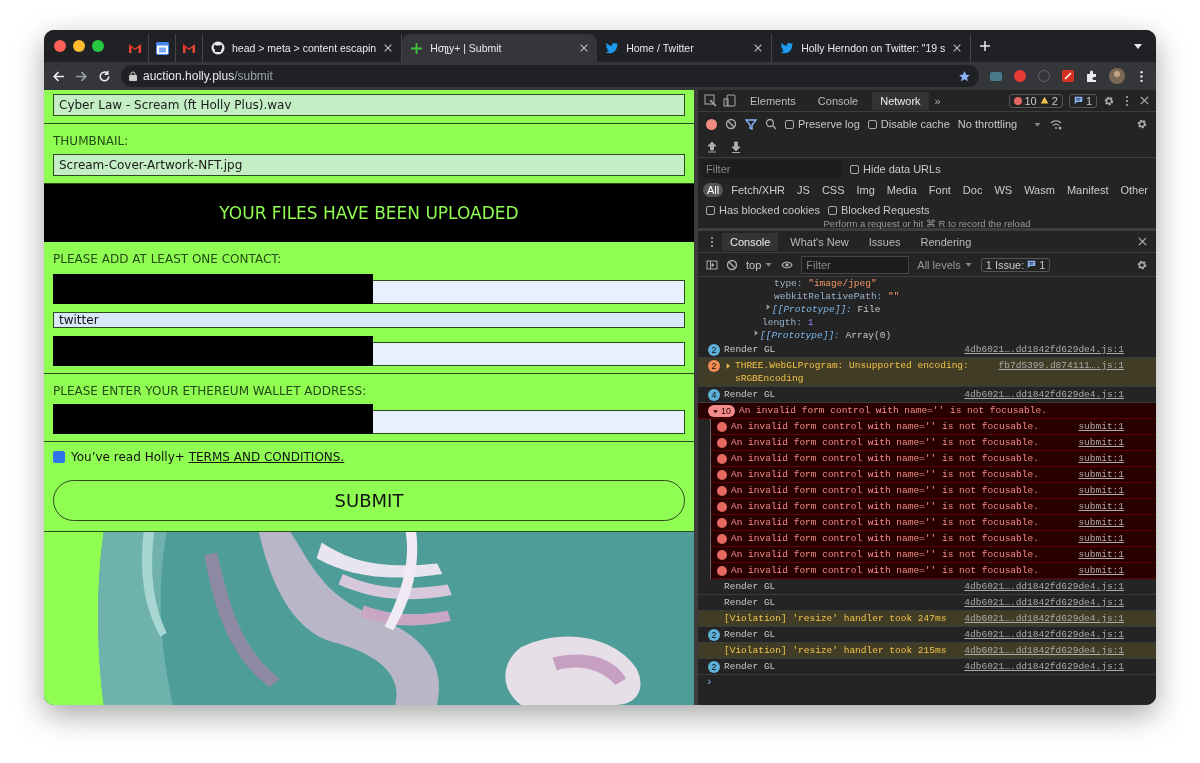 Image resolution: width=1200 pixels, height=763 pixels. What do you see at coordinates (550, 76) in the screenshot?
I see `address-bar: auction.holly.plus/submit` at bounding box center [550, 76].